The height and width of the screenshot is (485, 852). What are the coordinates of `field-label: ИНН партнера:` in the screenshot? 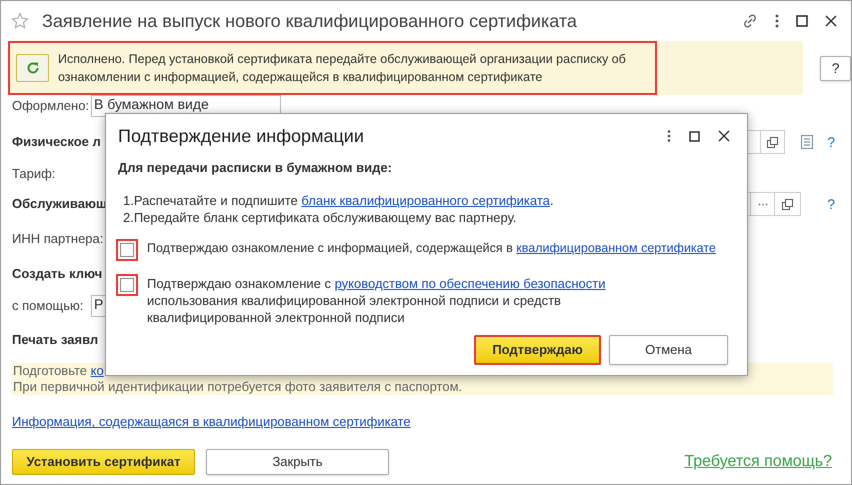 It's located at (58, 239).